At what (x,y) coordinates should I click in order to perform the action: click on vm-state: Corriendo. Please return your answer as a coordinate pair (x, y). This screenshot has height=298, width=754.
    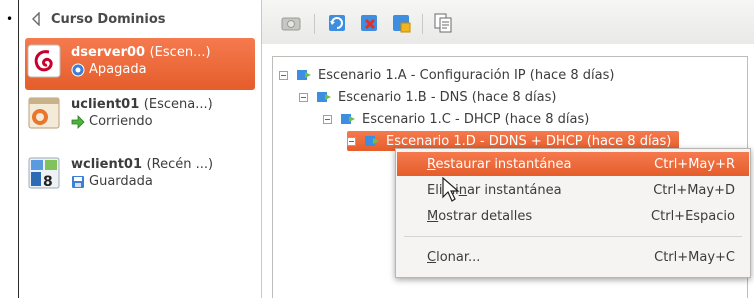
    Looking at the image, I should click on (142, 121).